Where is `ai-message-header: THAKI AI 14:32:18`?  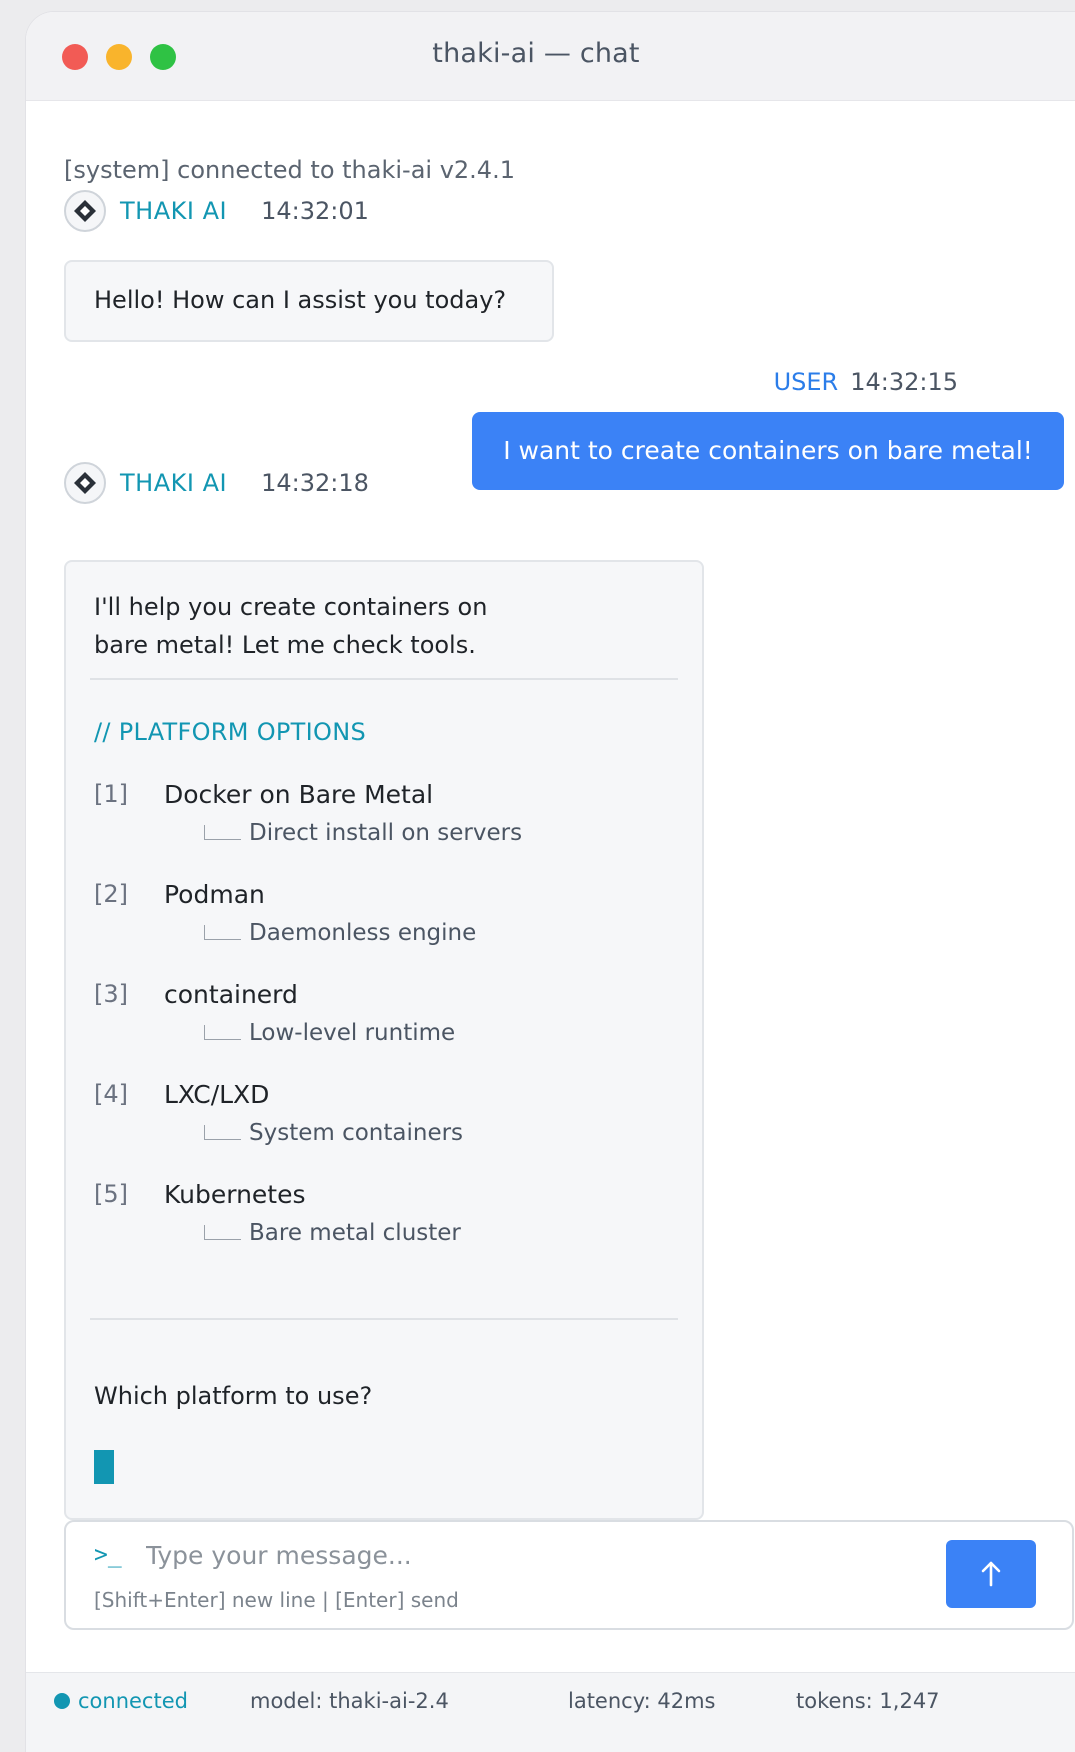
ai-message-header: THAKI AI 14:32:18 is located at coordinates (216, 483).